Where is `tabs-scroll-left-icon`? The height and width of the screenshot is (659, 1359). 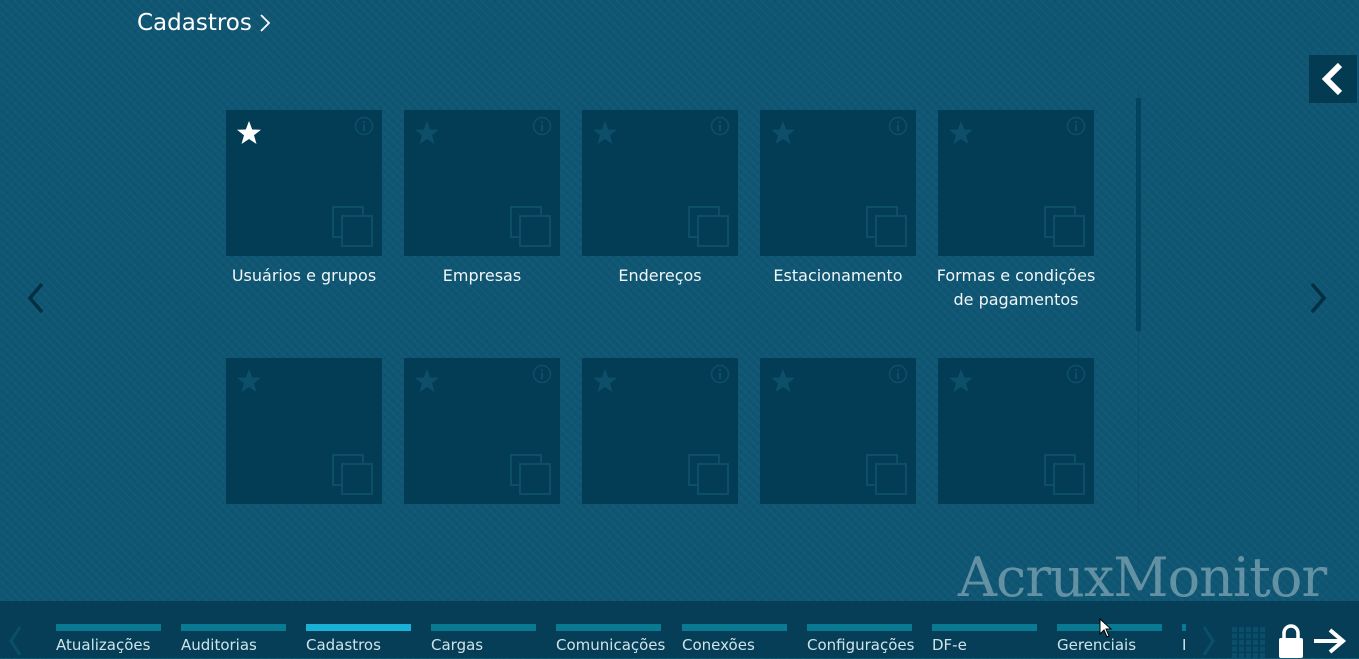
tabs-scroll-left-icon is located at coordinates (16, 641).